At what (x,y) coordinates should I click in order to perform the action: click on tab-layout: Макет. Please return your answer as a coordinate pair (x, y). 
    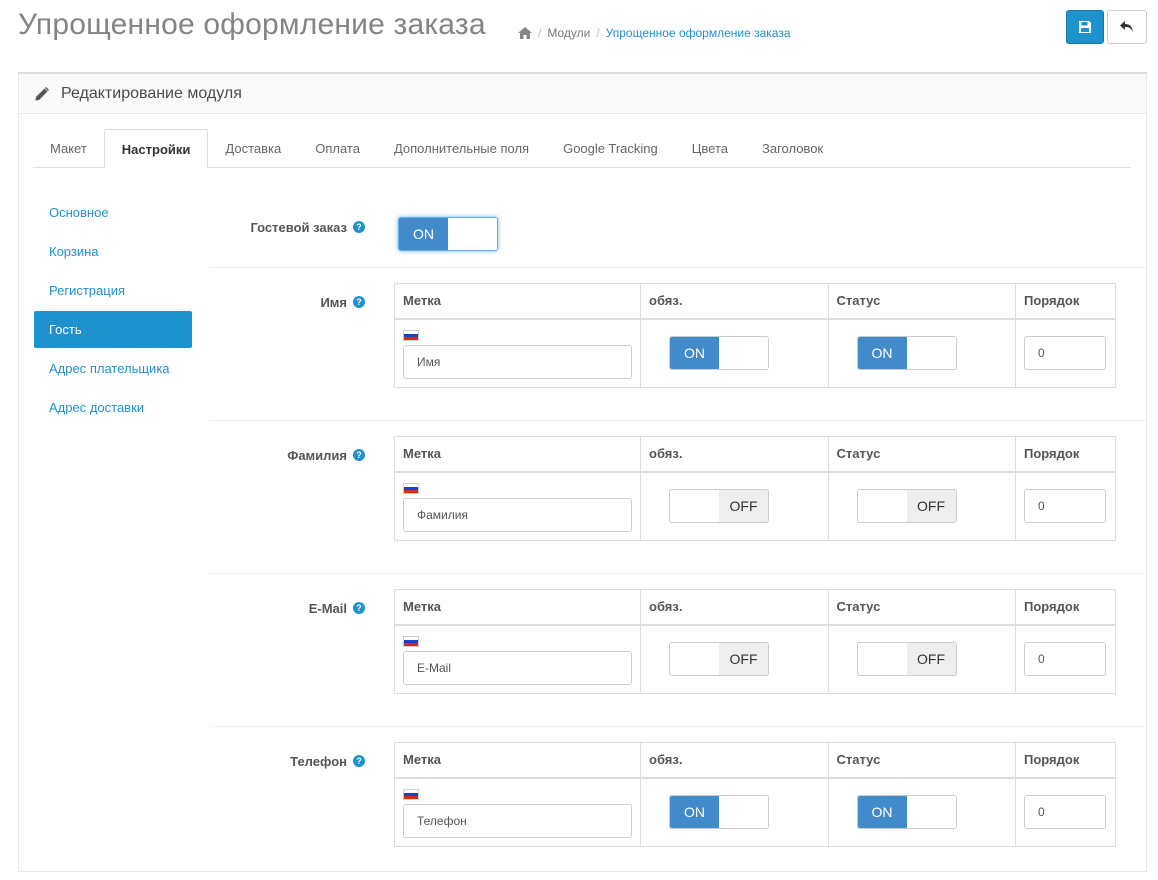
    Looking at the image, I should click on (68, 148).